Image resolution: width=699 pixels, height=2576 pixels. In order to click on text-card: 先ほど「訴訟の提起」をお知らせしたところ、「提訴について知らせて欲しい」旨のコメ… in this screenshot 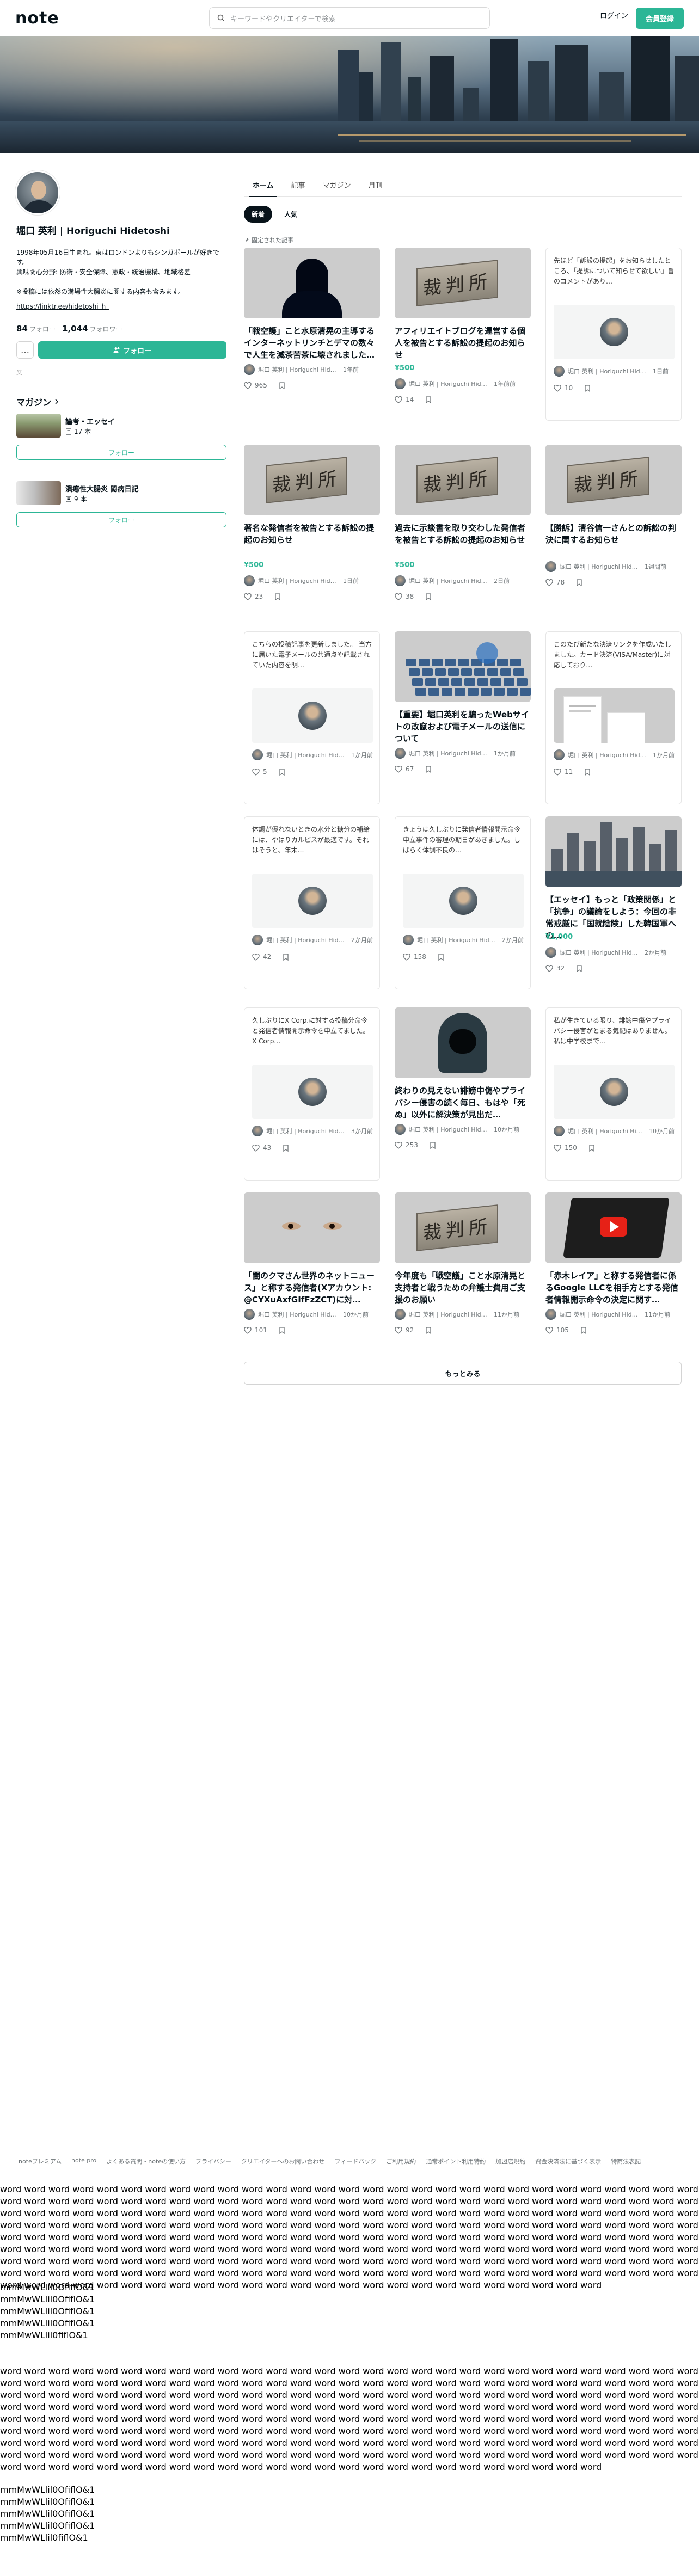, I will do `click(613, 334)`.